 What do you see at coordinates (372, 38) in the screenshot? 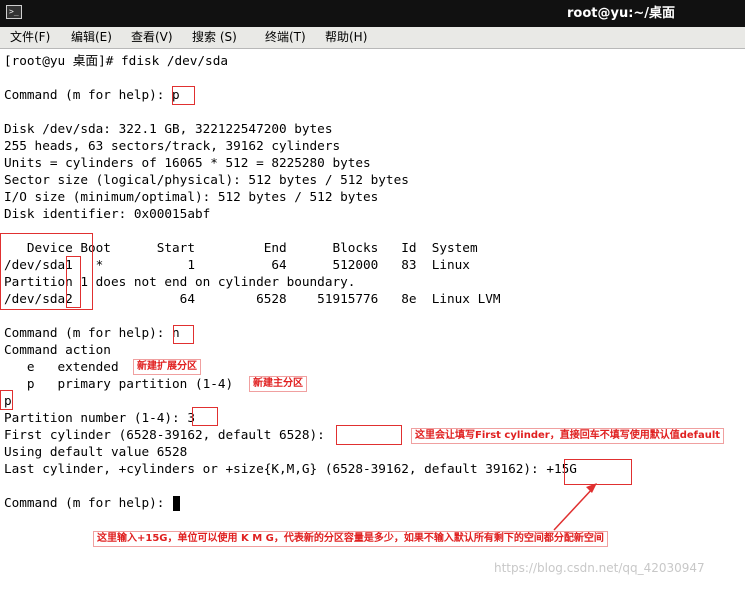
I see `menu-bar: 文件(F) 编辑(E) 查看(V) 搜索 (S) 终端(T) 帮助(H)` at bounding box center [372, 38].